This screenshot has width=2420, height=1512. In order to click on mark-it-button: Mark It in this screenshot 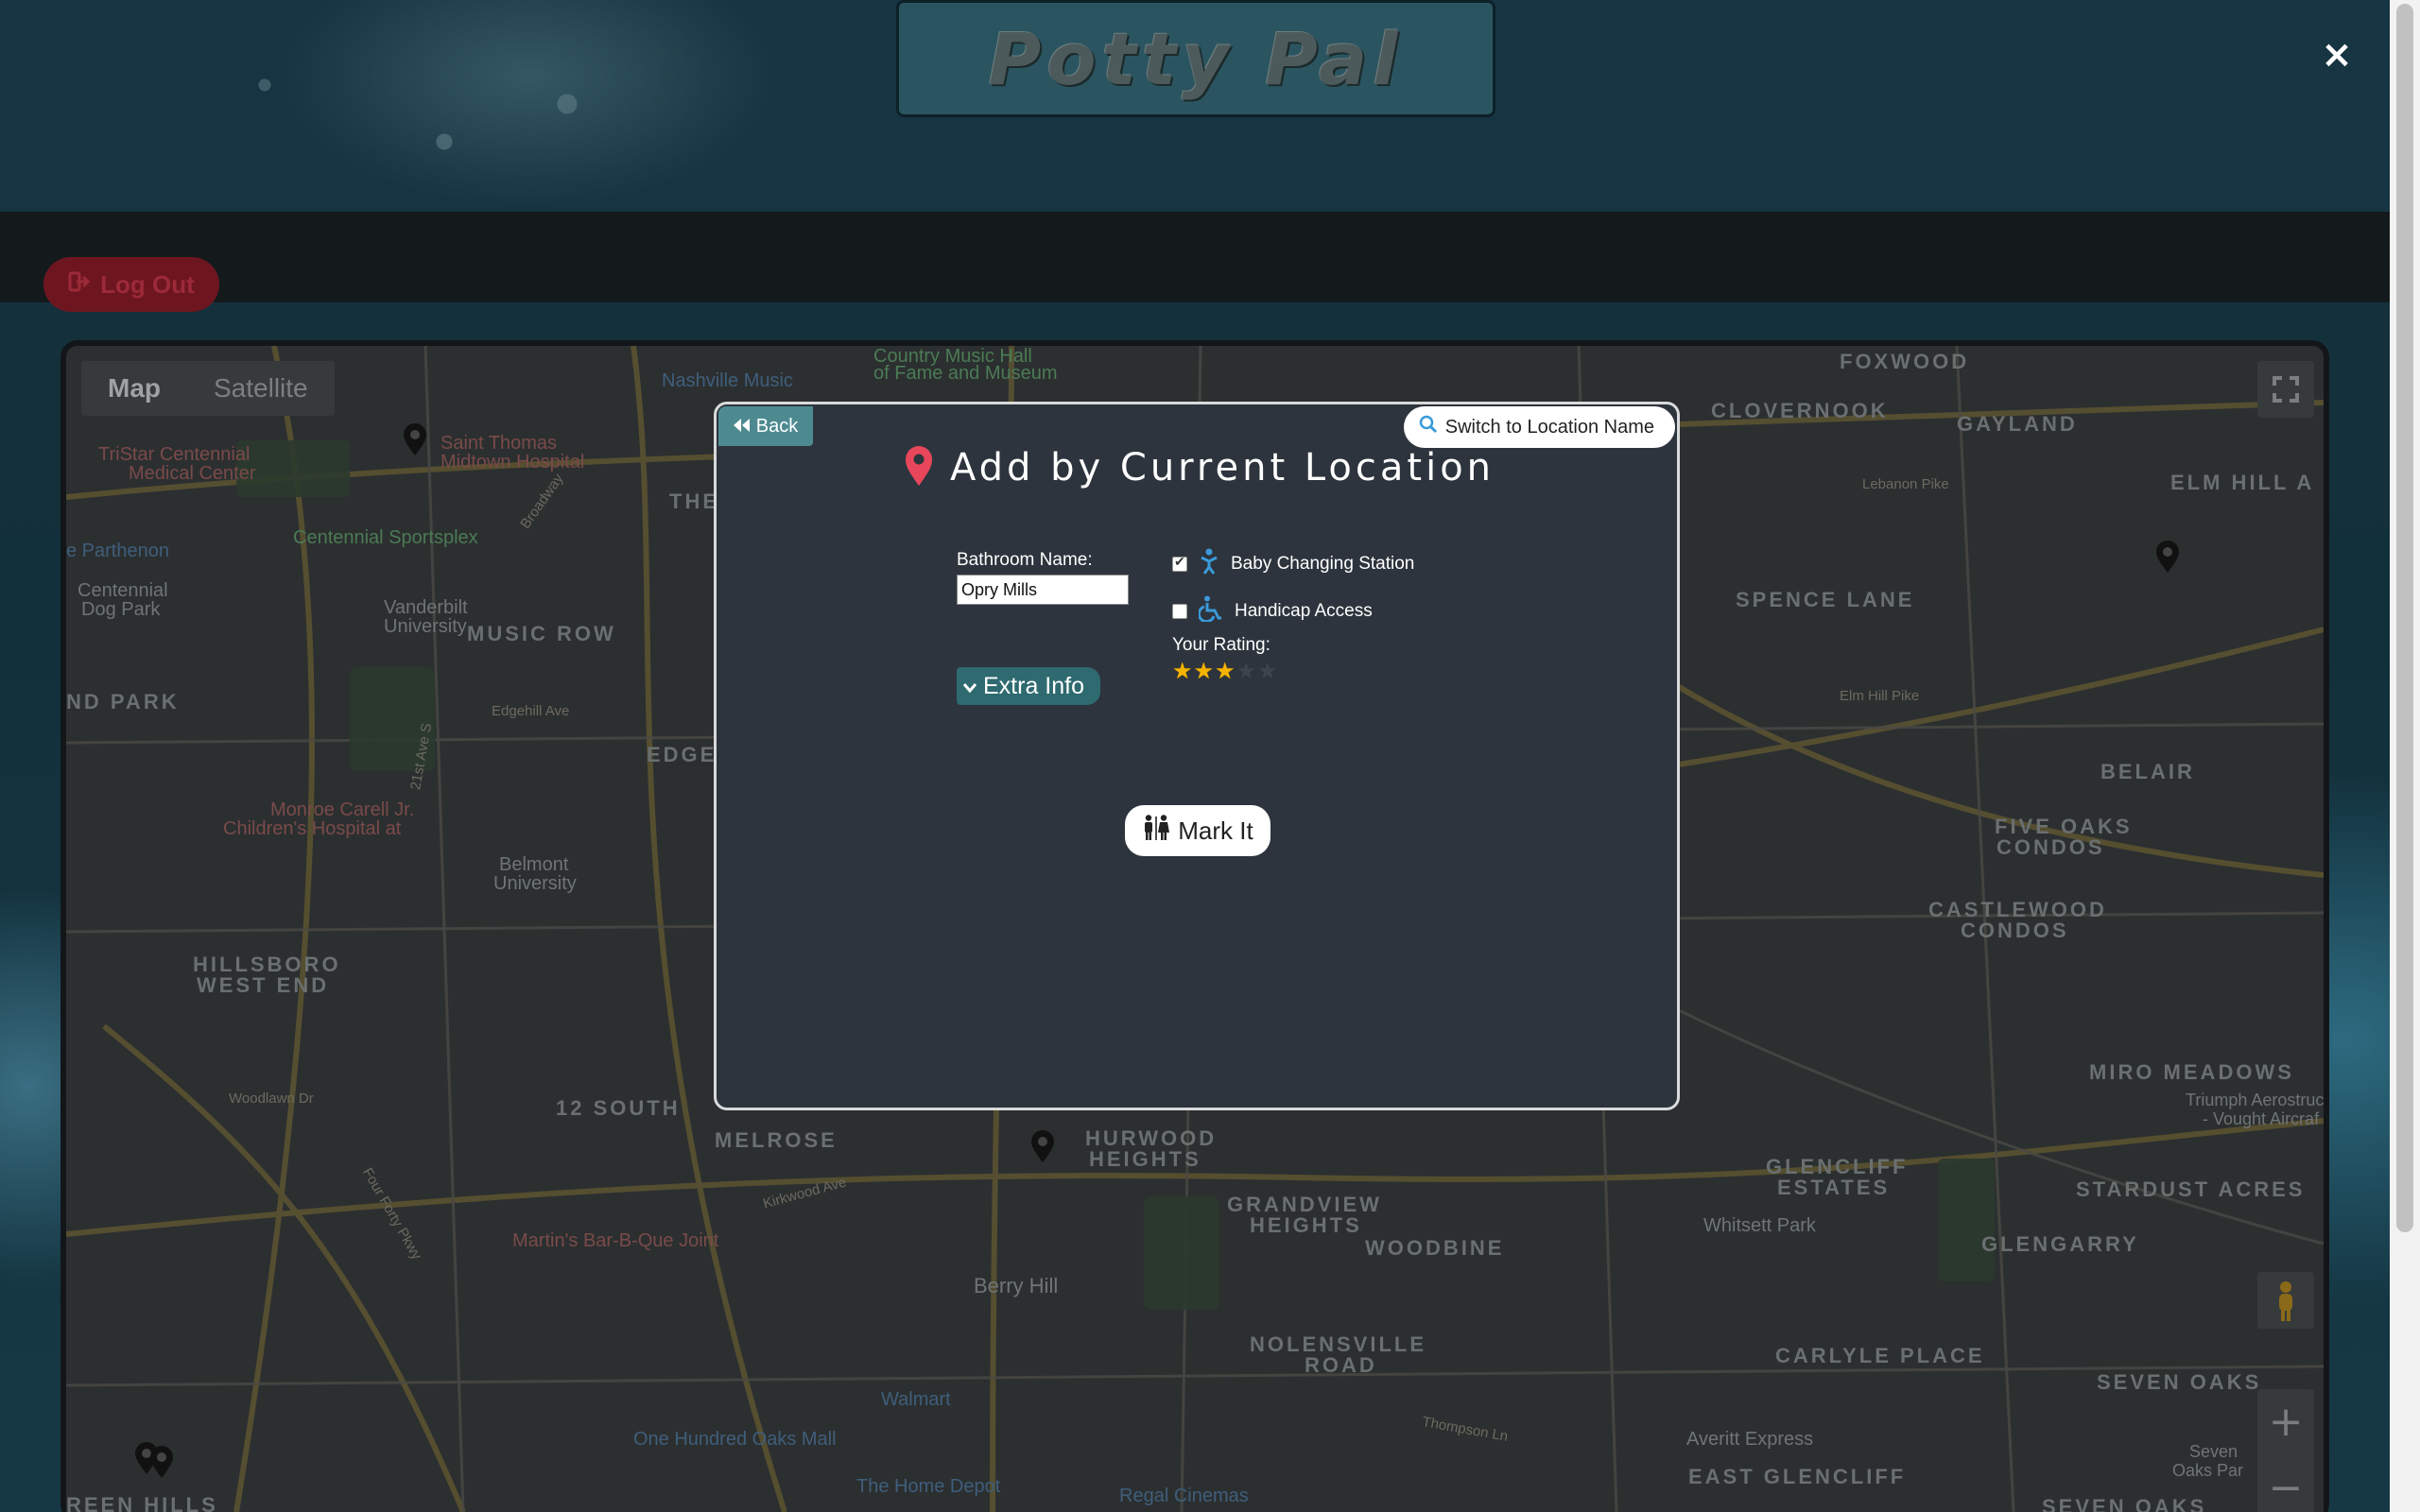, I will do `click(1197, 830)`.